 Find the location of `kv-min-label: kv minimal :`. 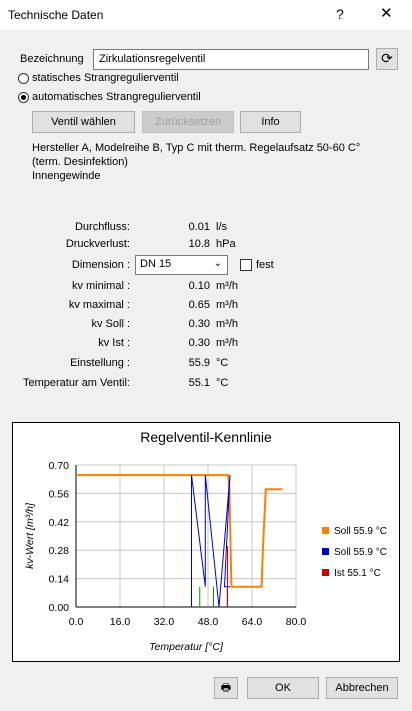

kv-min-label: kv minimal : is located at coordinates (100, 286).